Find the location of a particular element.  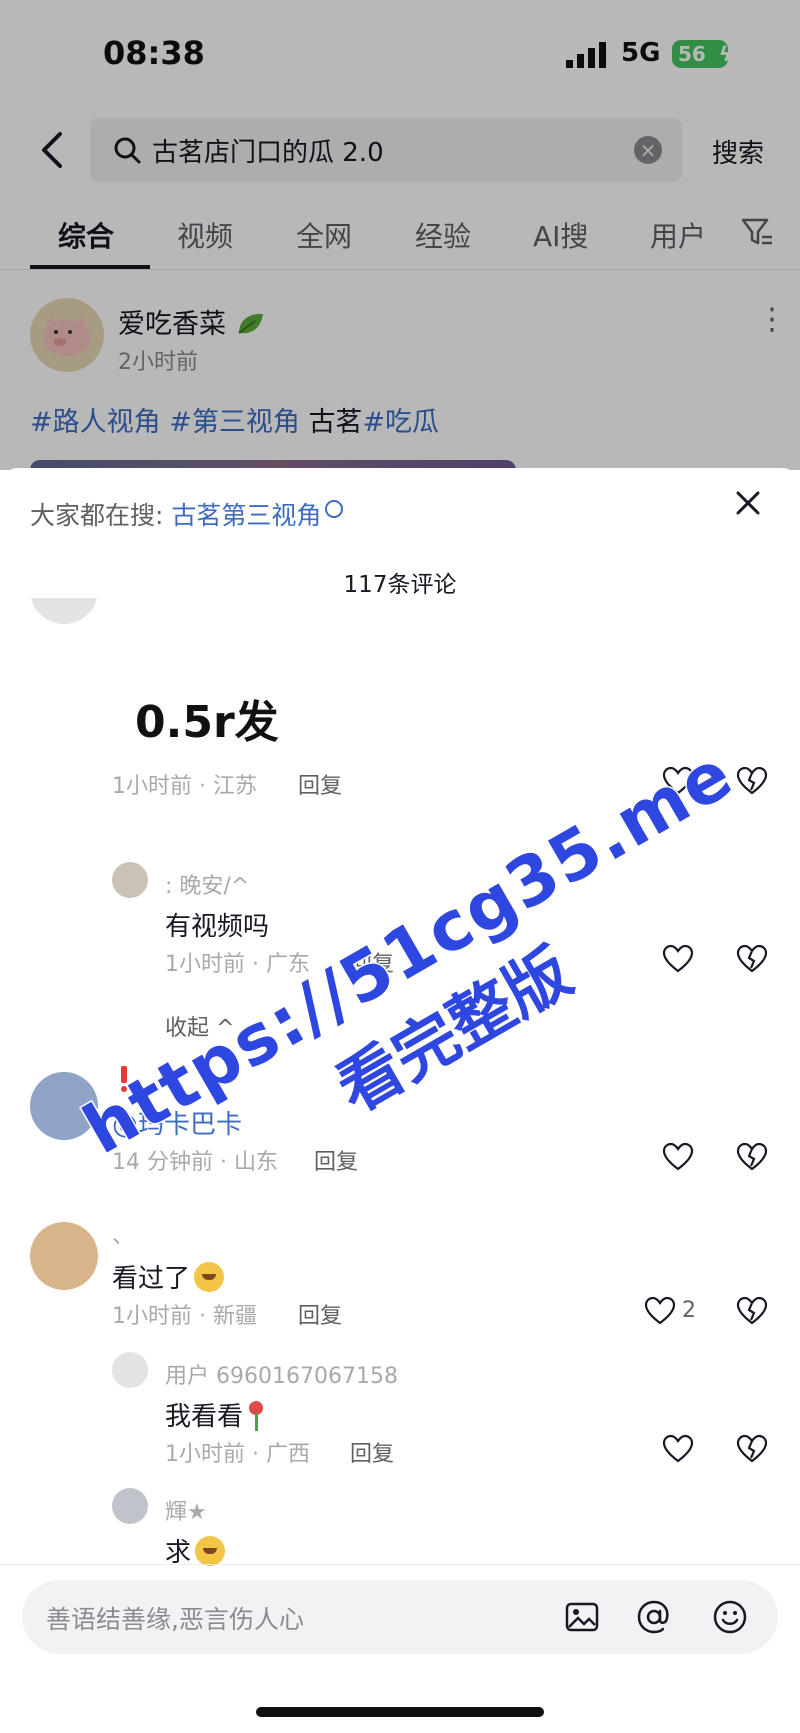

close-icon is located at coordinates (748, 503).